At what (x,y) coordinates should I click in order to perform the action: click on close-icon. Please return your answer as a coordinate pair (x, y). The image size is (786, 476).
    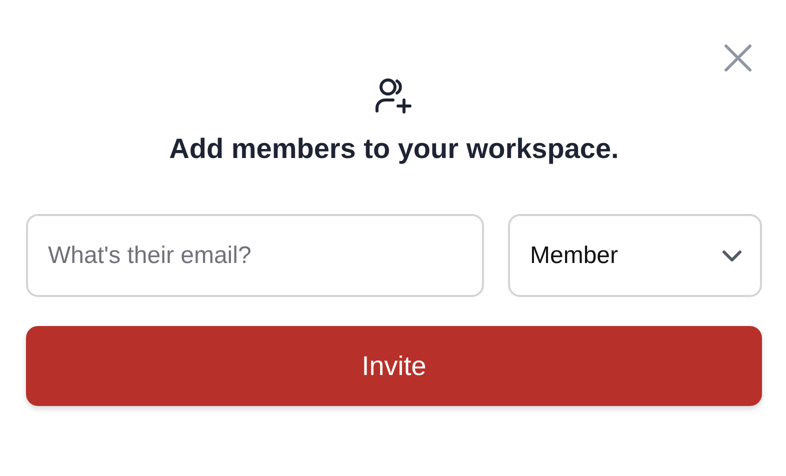
    Looking at the image, I should click on (738, 58).